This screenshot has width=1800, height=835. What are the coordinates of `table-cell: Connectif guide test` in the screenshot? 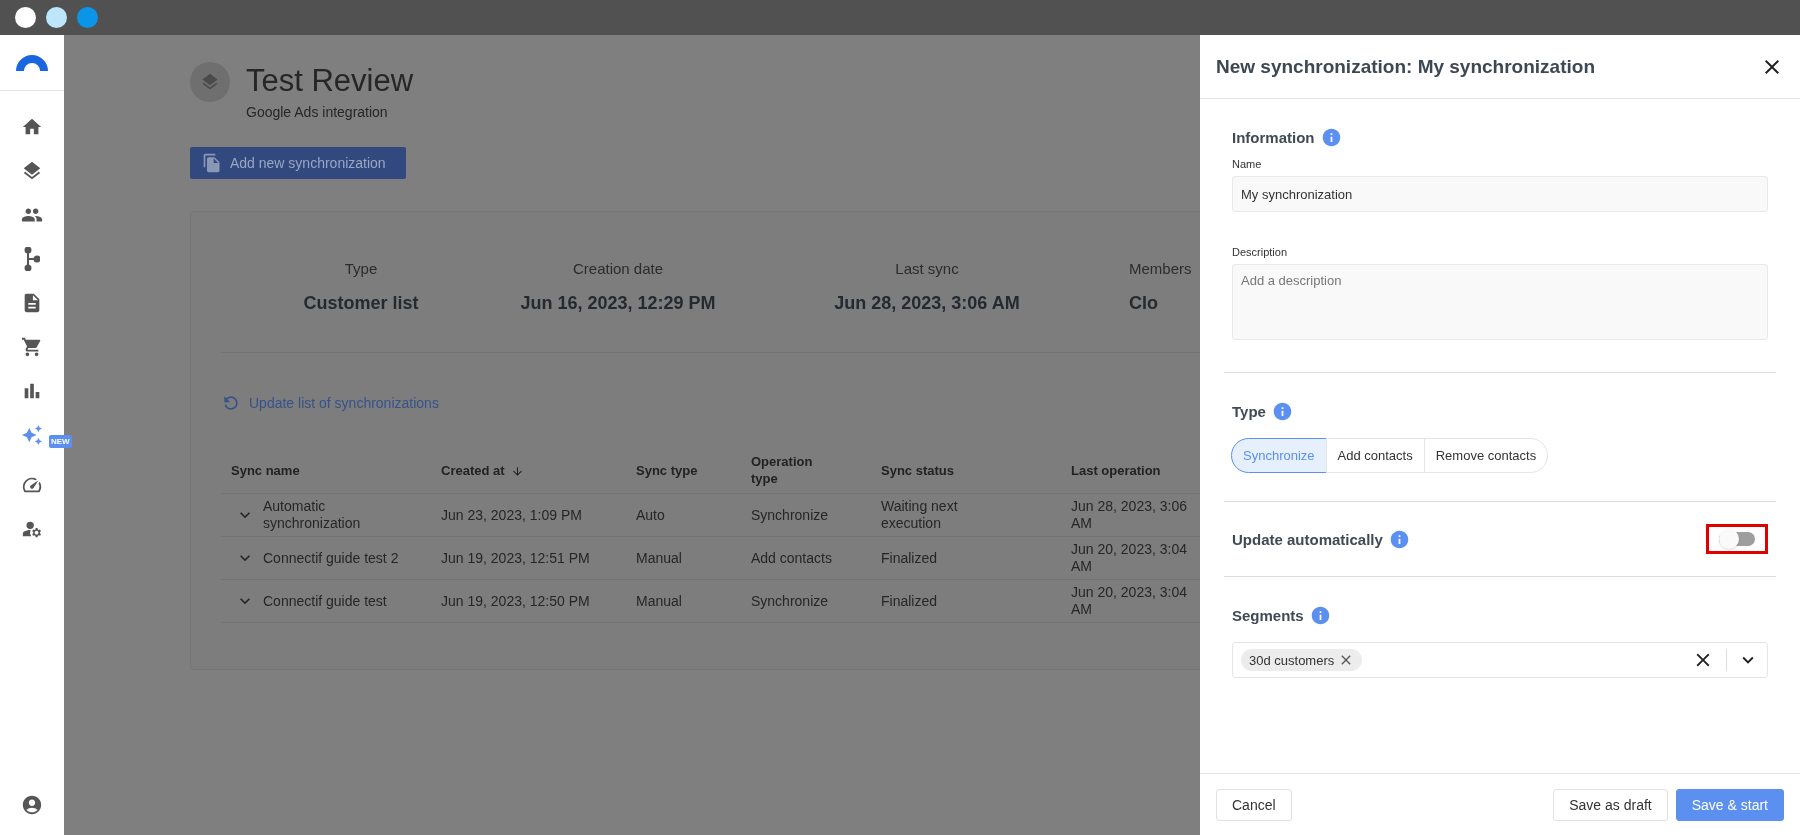 It's located at (325, 601).